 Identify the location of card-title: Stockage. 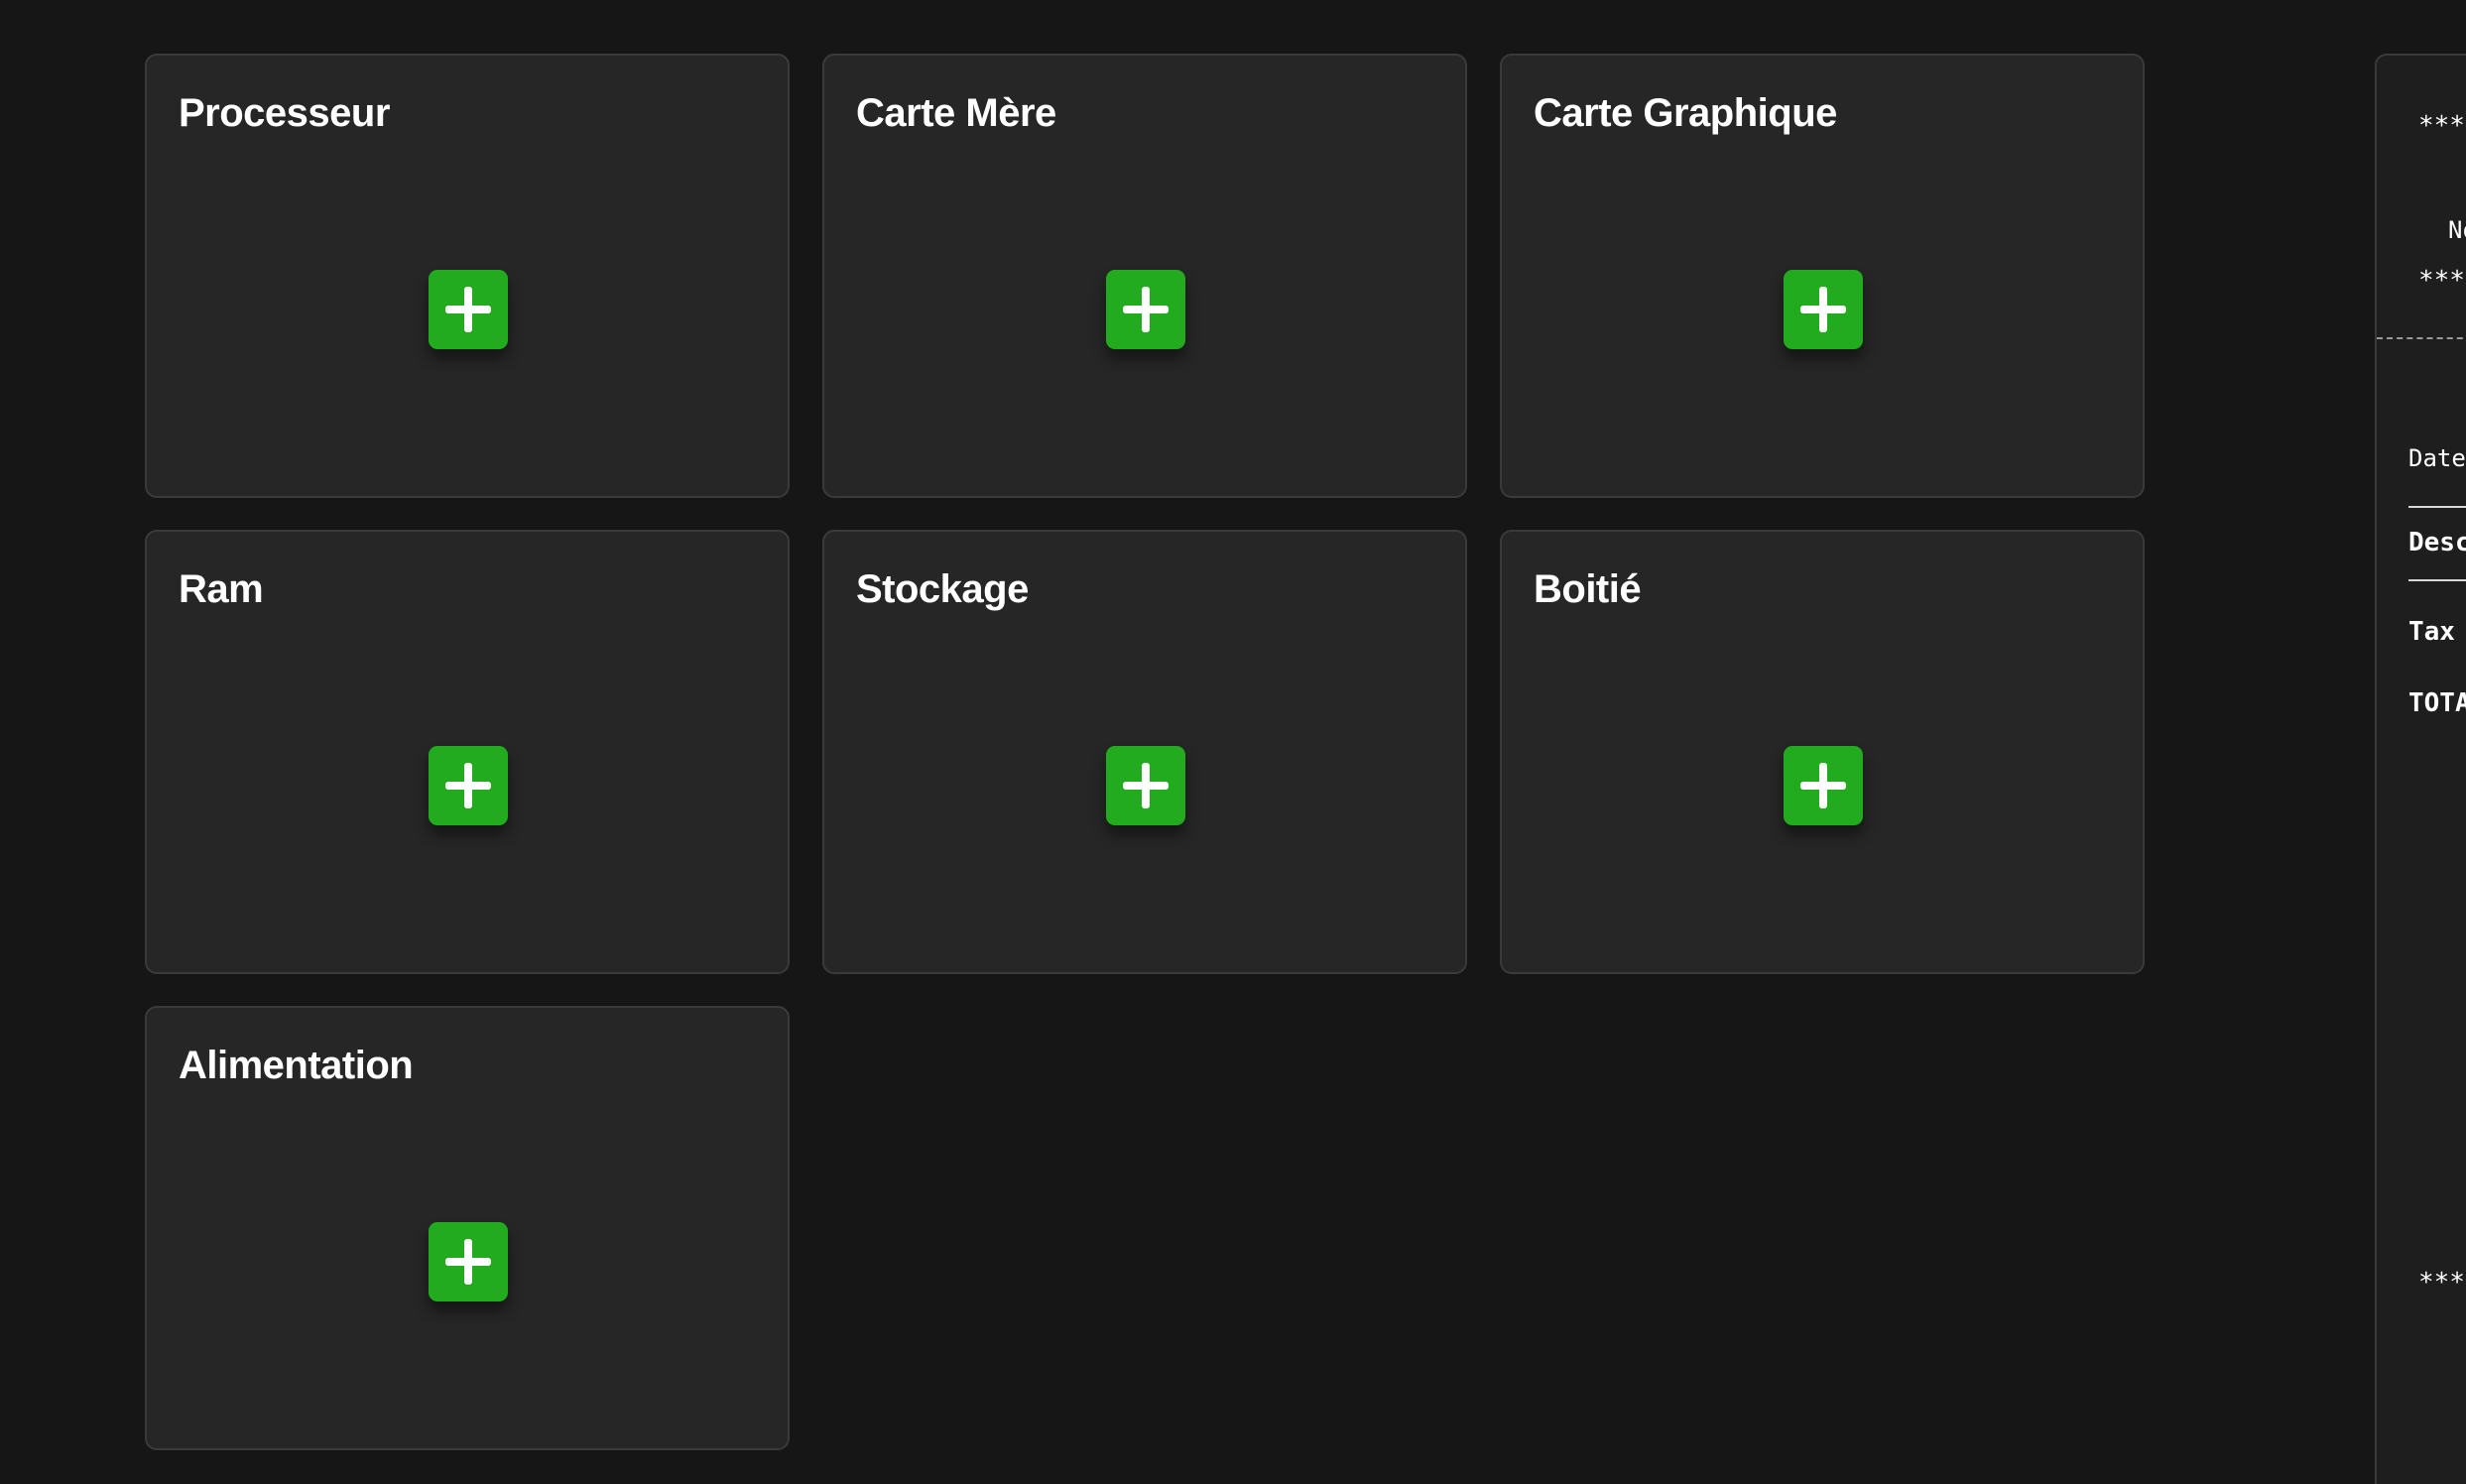
(942, 589).